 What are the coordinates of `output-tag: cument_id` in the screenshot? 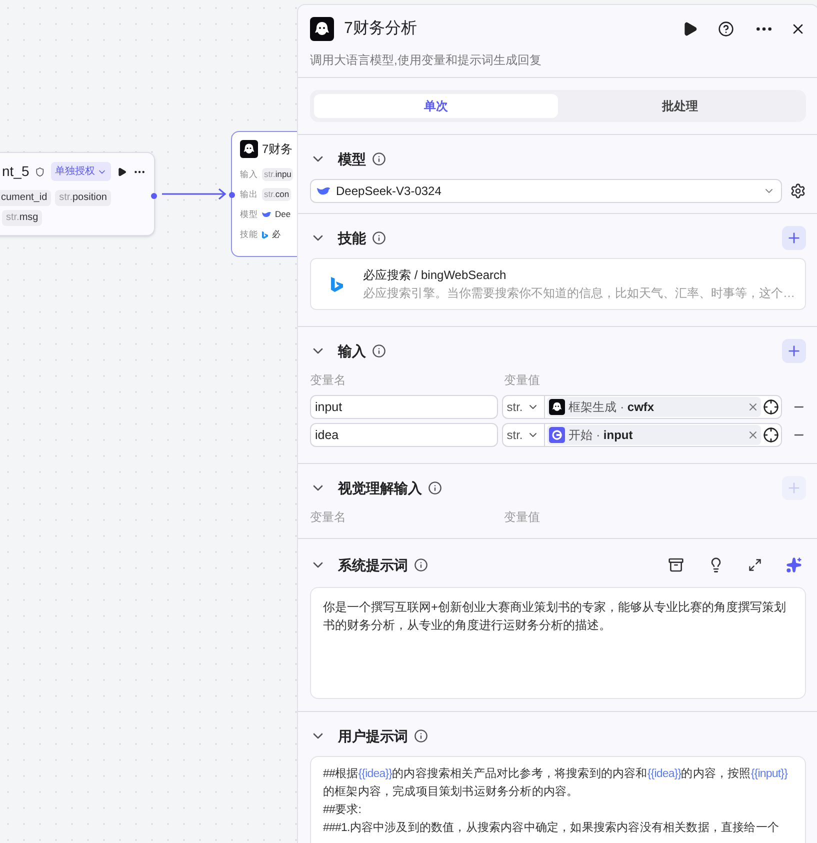 It's located at (26, 198).